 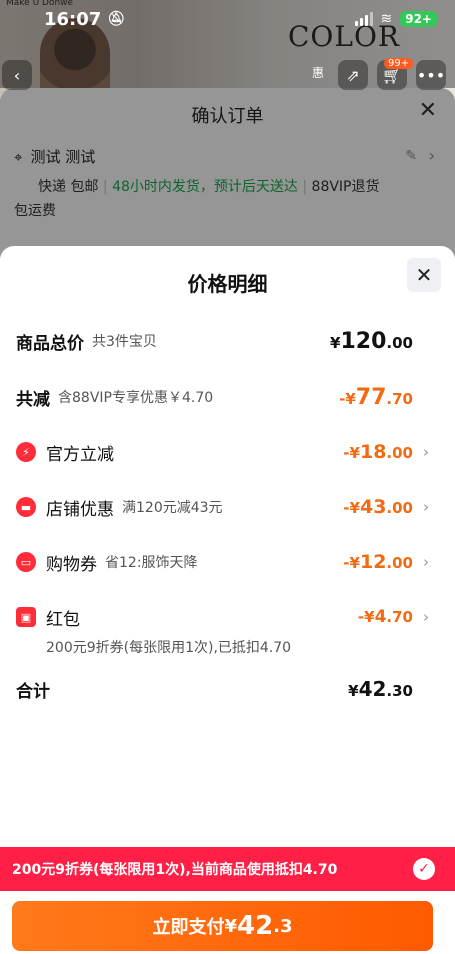 I want to click on back-button: ‹, so click(x=17, y=75).